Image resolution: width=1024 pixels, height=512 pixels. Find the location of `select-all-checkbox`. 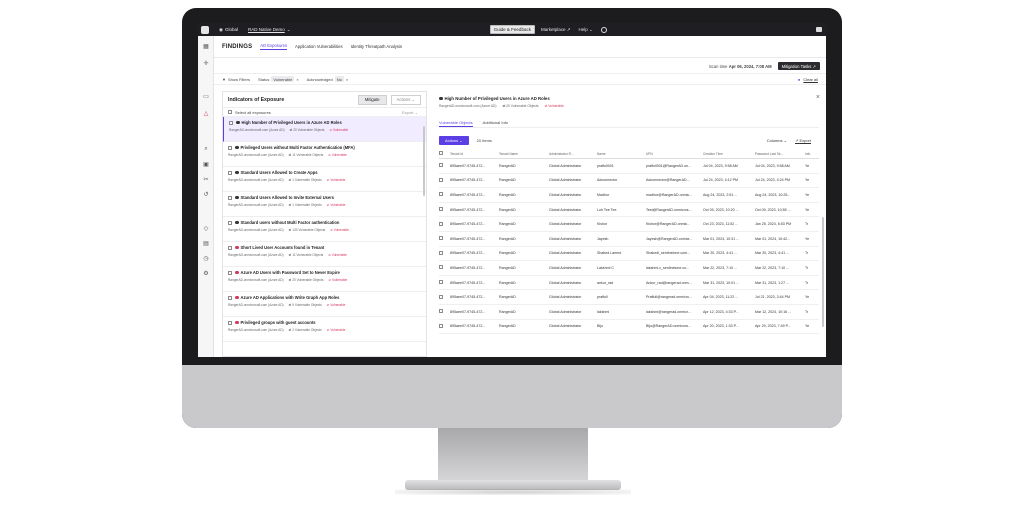

select-all-checkbox is located at coordinates (230, 112).